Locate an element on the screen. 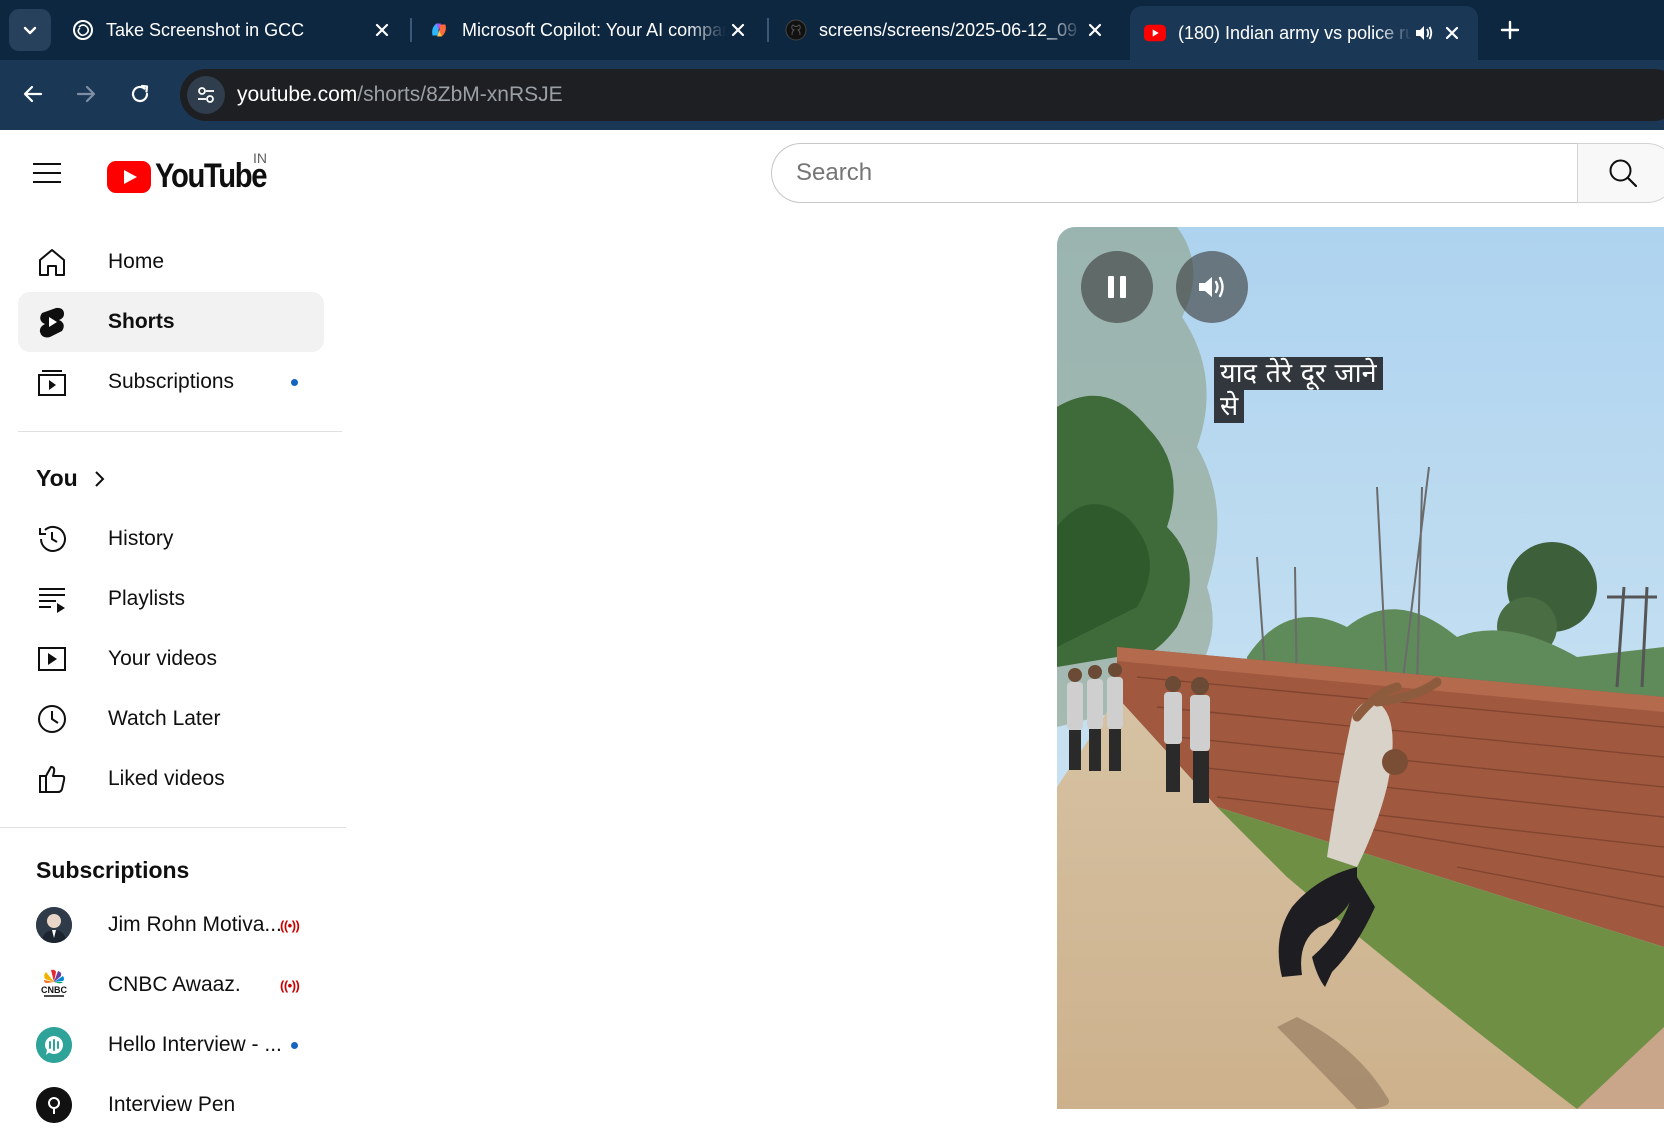 Image resolution: width=1664 pixels, height=1135 pixels. channel-name: Interview Pen is located at coordinates (172, 1104).